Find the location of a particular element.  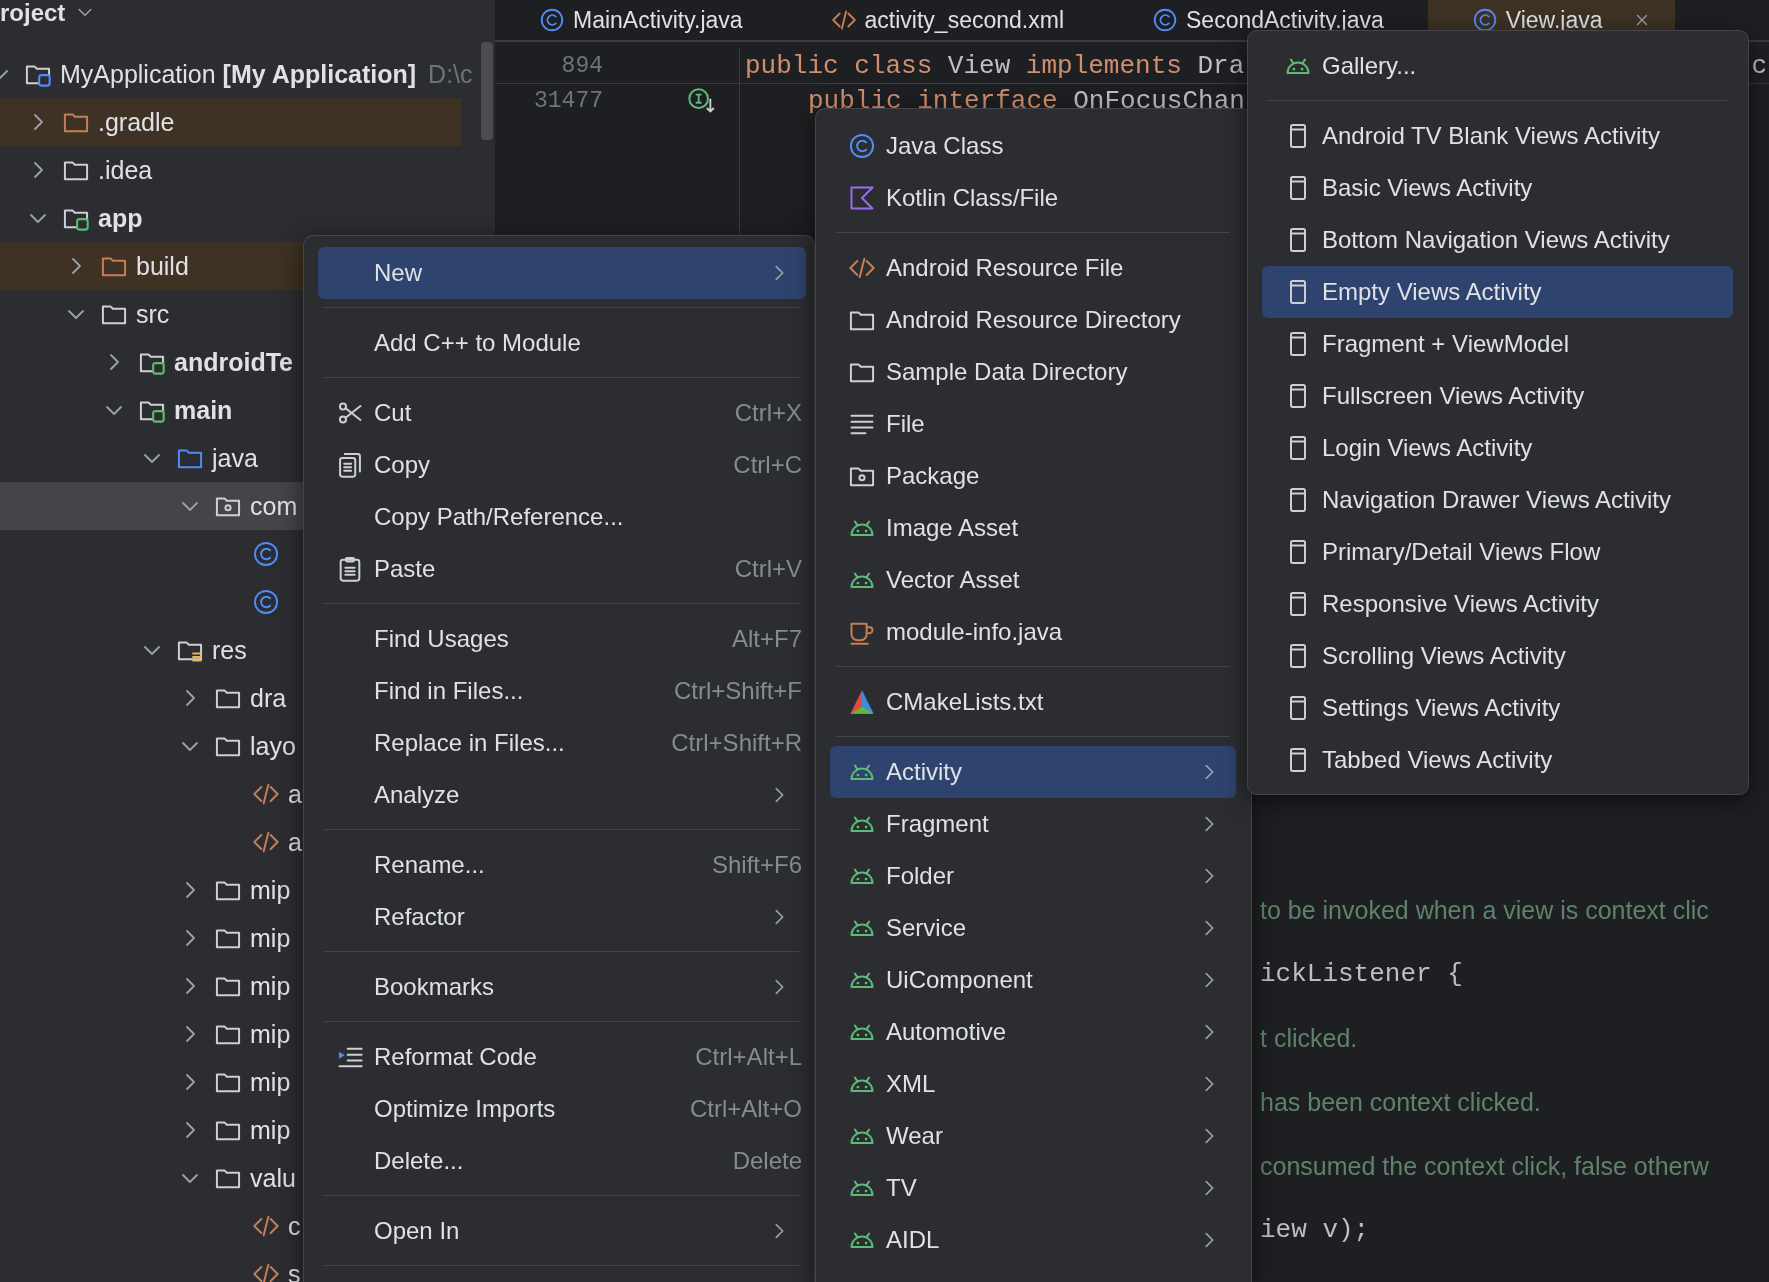

item-label: main is located at coordinates (203, 410).